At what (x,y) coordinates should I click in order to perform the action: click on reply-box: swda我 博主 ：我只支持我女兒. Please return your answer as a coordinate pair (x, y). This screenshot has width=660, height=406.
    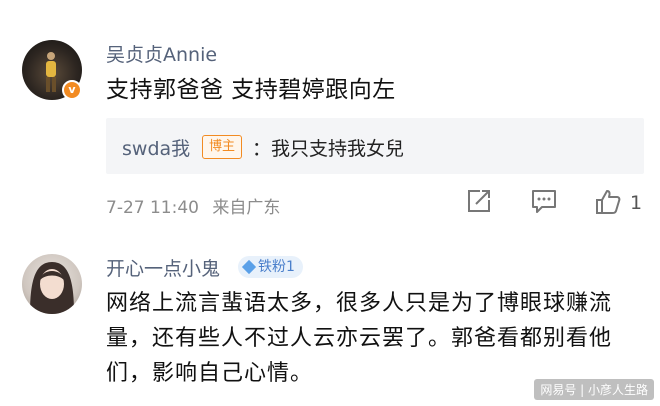
    Looking at the image, I should click on (375, 146).